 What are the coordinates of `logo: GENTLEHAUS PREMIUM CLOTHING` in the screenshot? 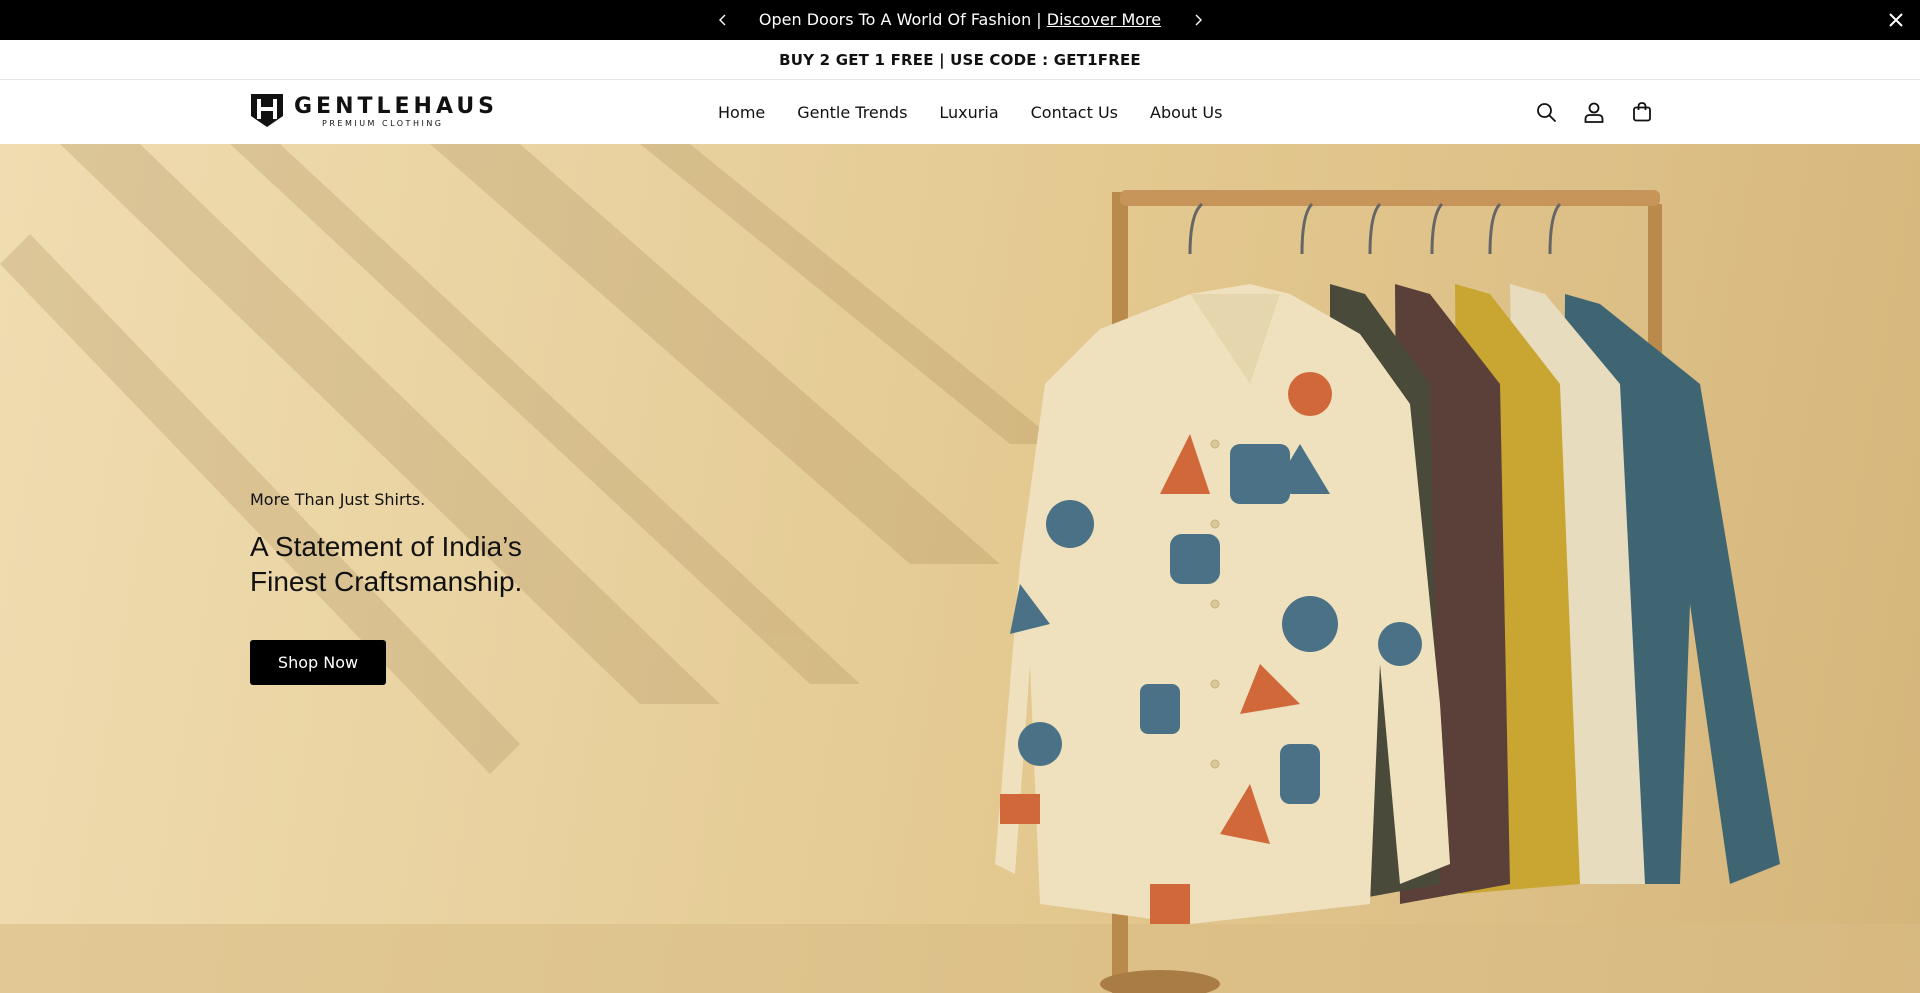 It's located at (372, 111).